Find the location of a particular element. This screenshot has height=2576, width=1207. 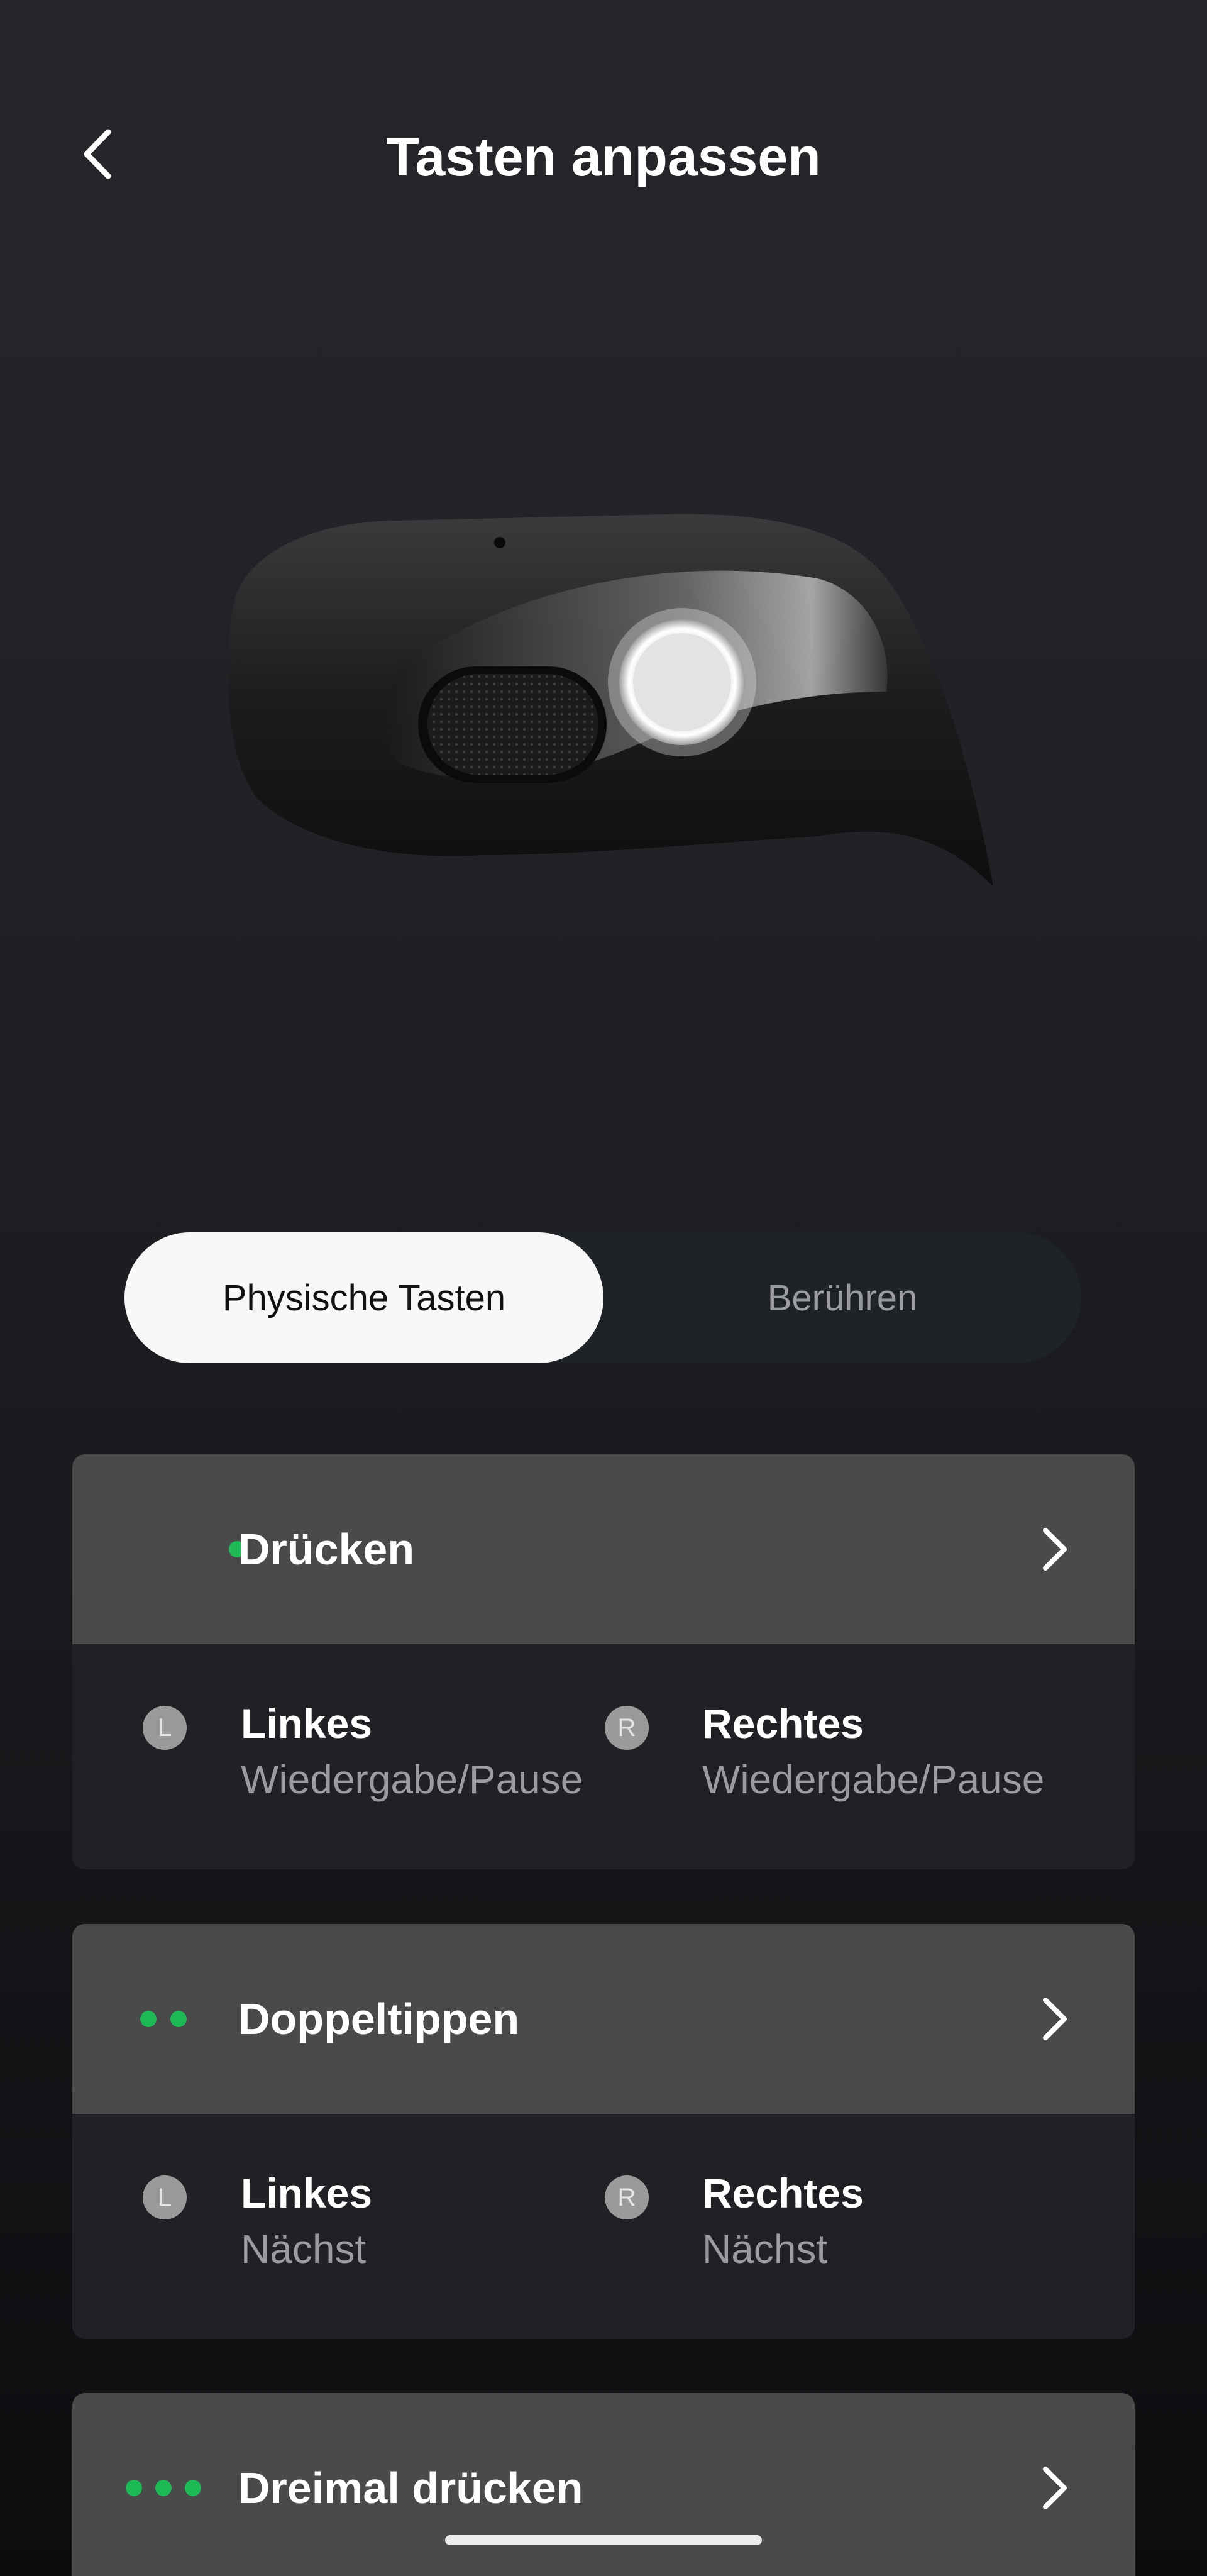

gesture-header-double-tap: Doppeltippen is located at coordinates (603, 2019).